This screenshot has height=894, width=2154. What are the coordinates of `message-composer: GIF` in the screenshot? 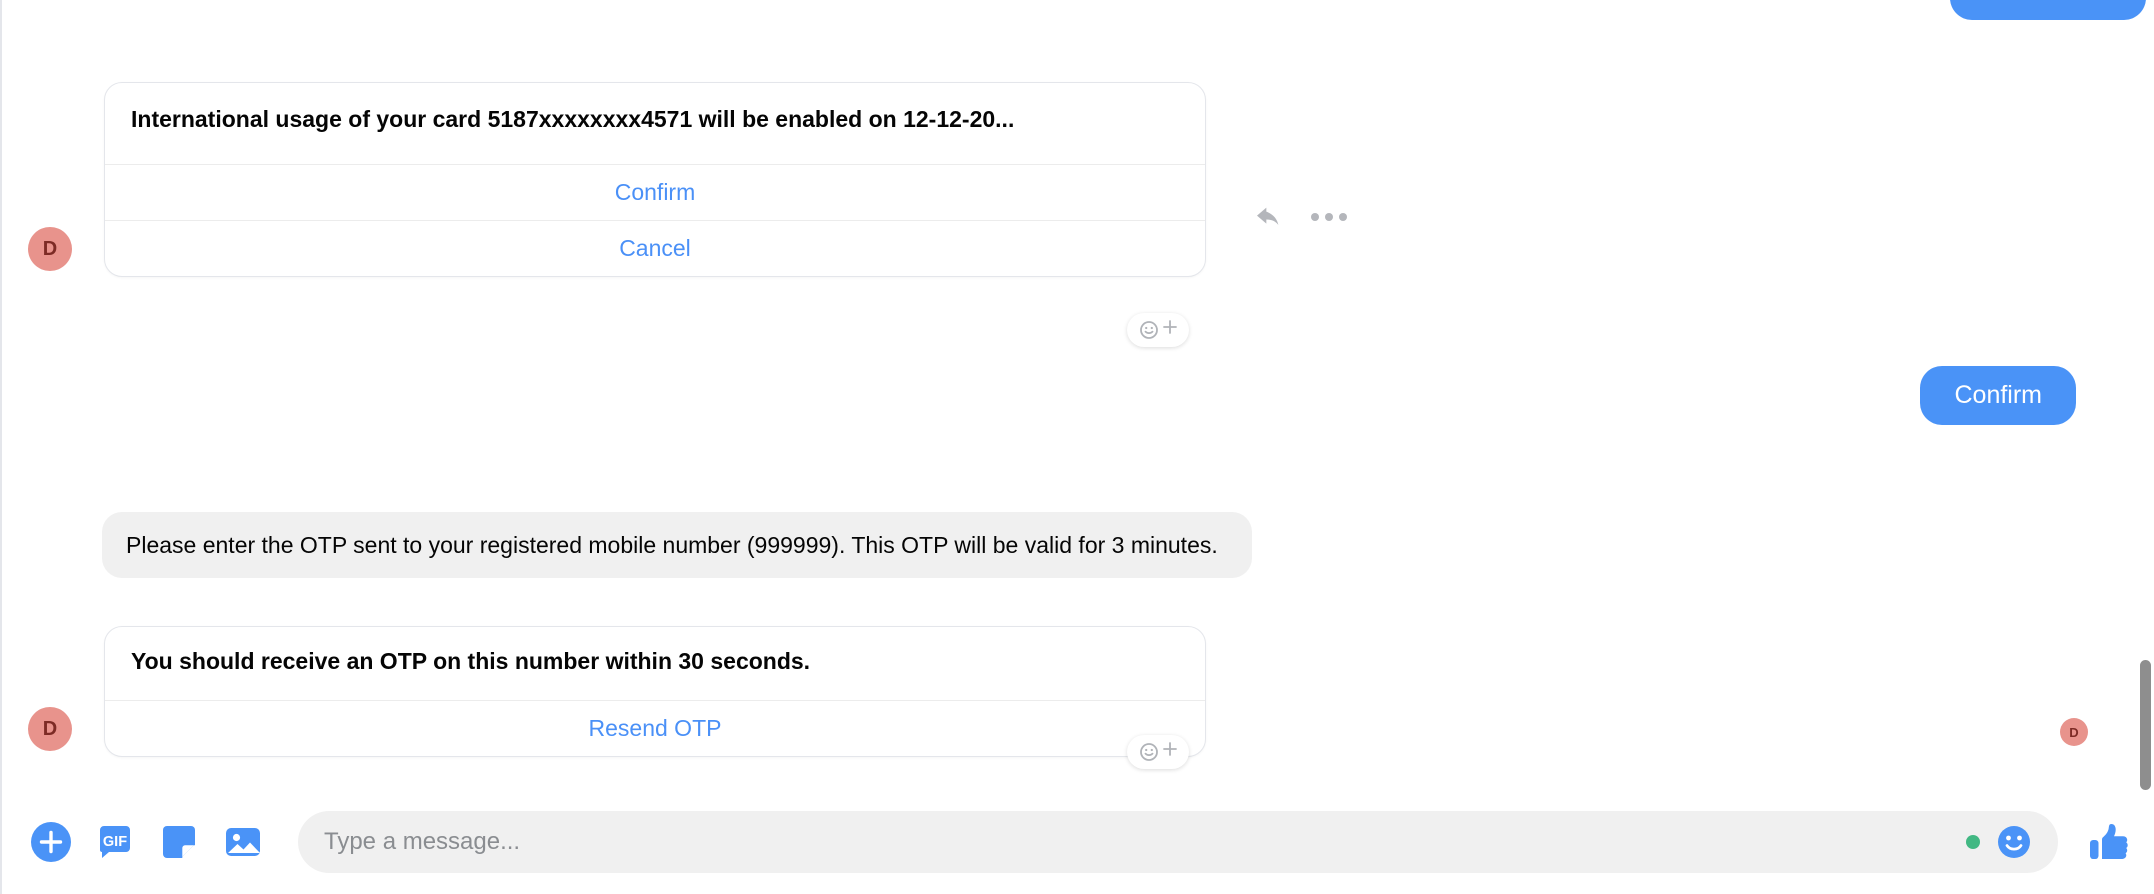 It's located at (1078, 842).